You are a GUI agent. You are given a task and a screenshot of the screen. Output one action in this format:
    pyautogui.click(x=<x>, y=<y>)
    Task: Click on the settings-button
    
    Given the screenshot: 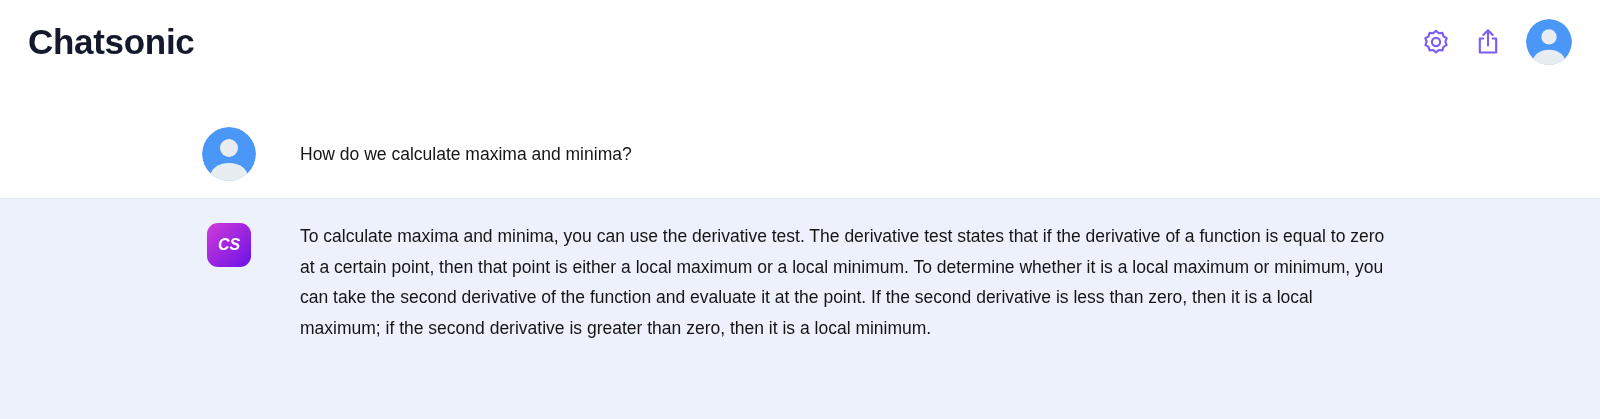 What is the action you would take?
    pyautogui.click(x=1436, y=42)
    